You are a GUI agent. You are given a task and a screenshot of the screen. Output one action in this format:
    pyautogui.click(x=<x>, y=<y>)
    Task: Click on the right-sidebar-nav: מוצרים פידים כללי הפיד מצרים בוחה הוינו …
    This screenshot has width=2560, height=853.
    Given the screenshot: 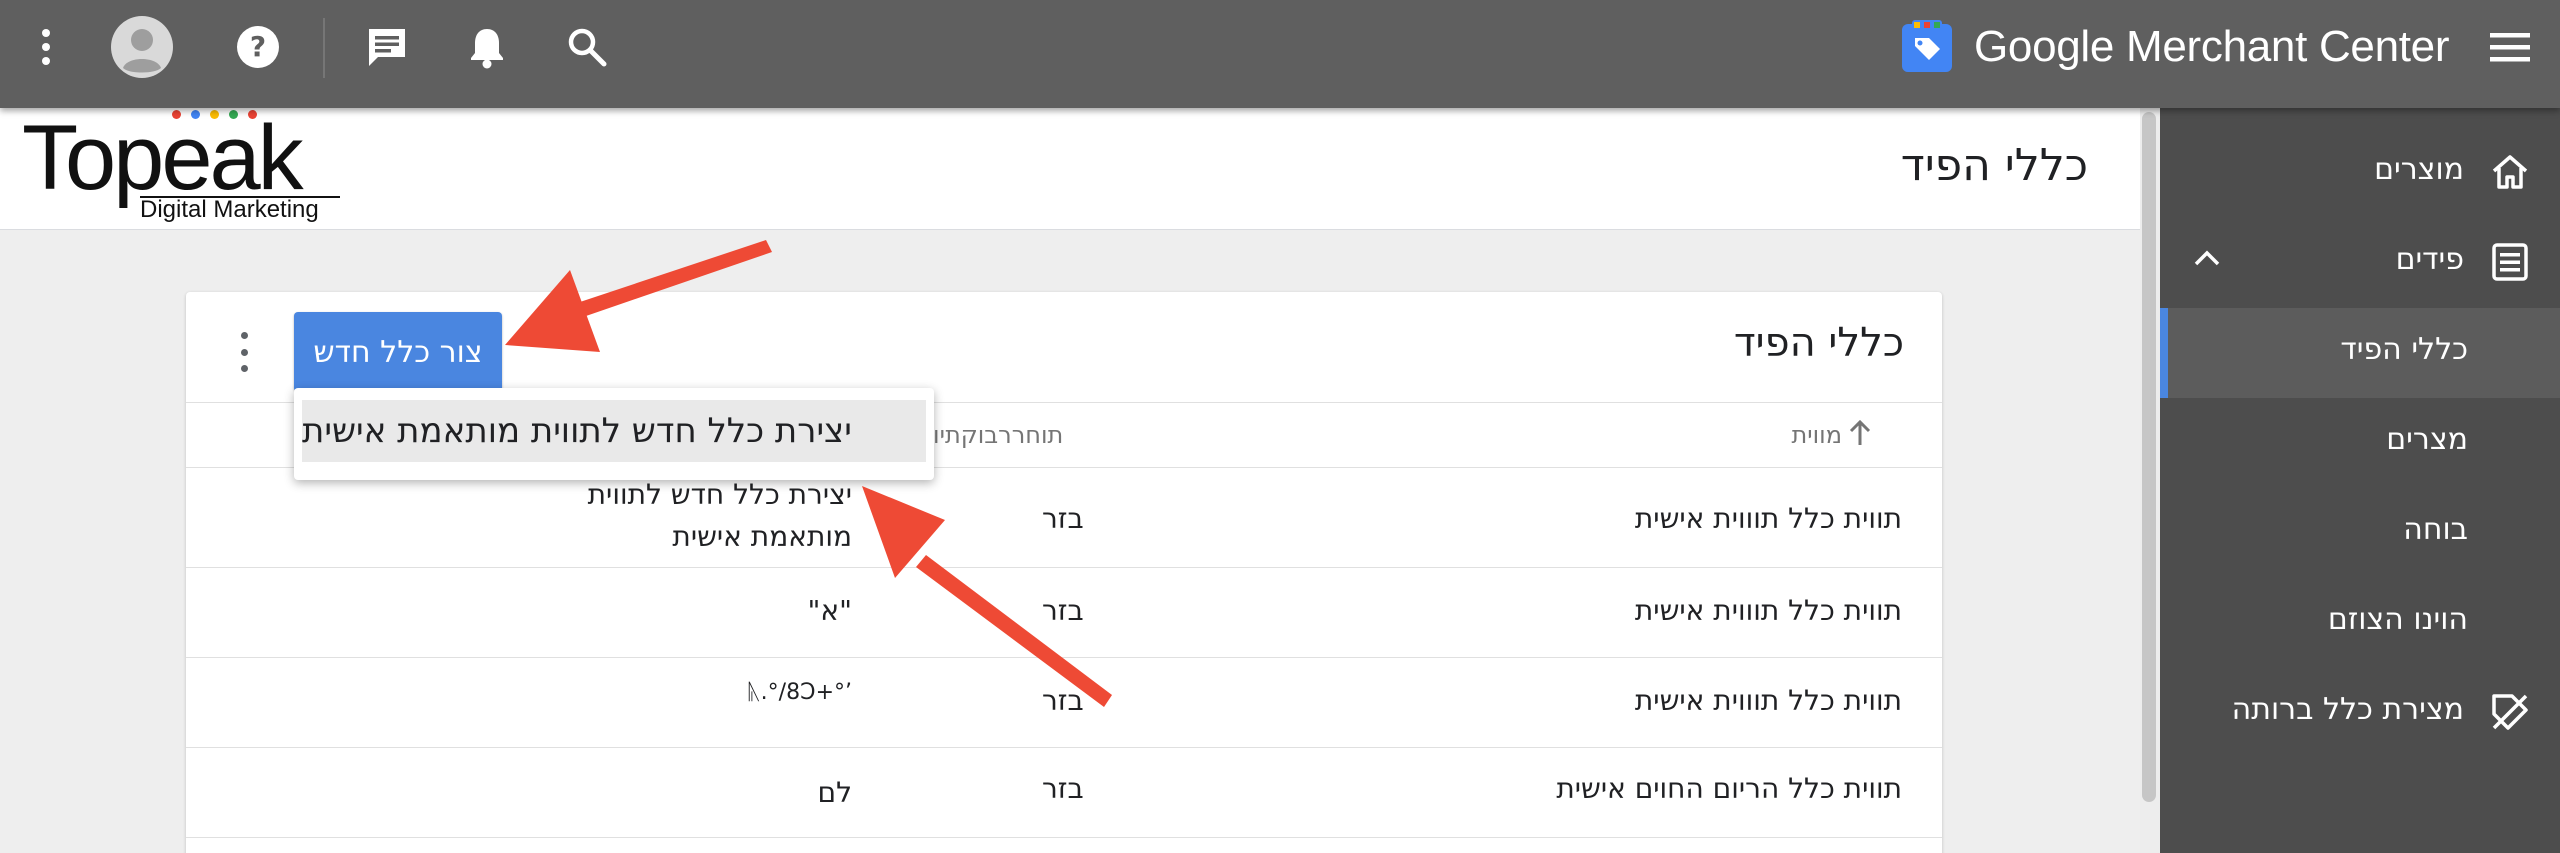 What is the action you would take?
    pyautogui.click(x=2360, y=480)
    